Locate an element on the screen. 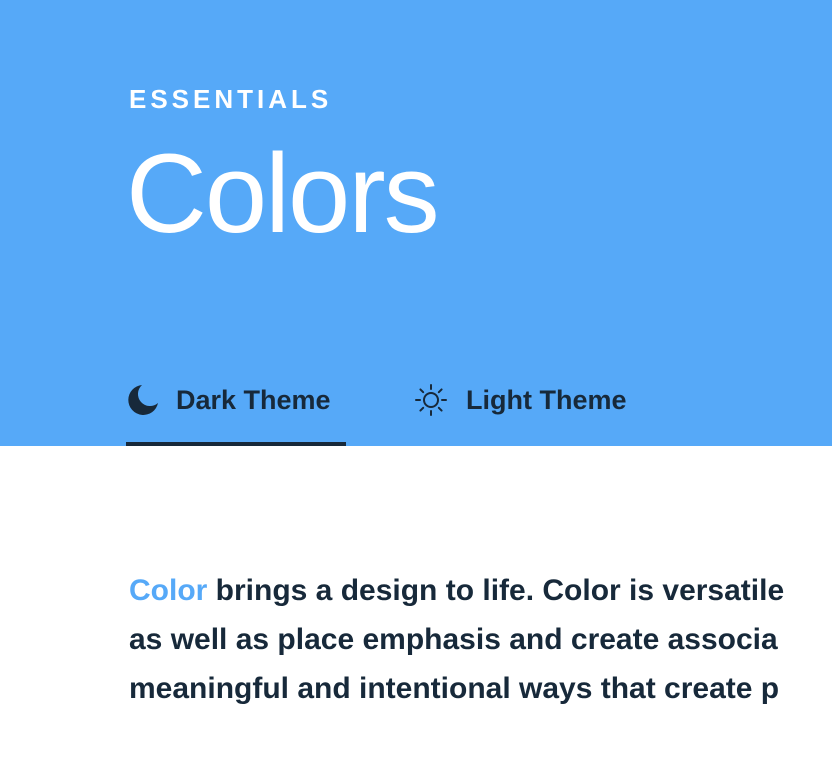 This screenshot has width=832, height=772. tab-label: Dark Theme is located at coordinates (253, 399).